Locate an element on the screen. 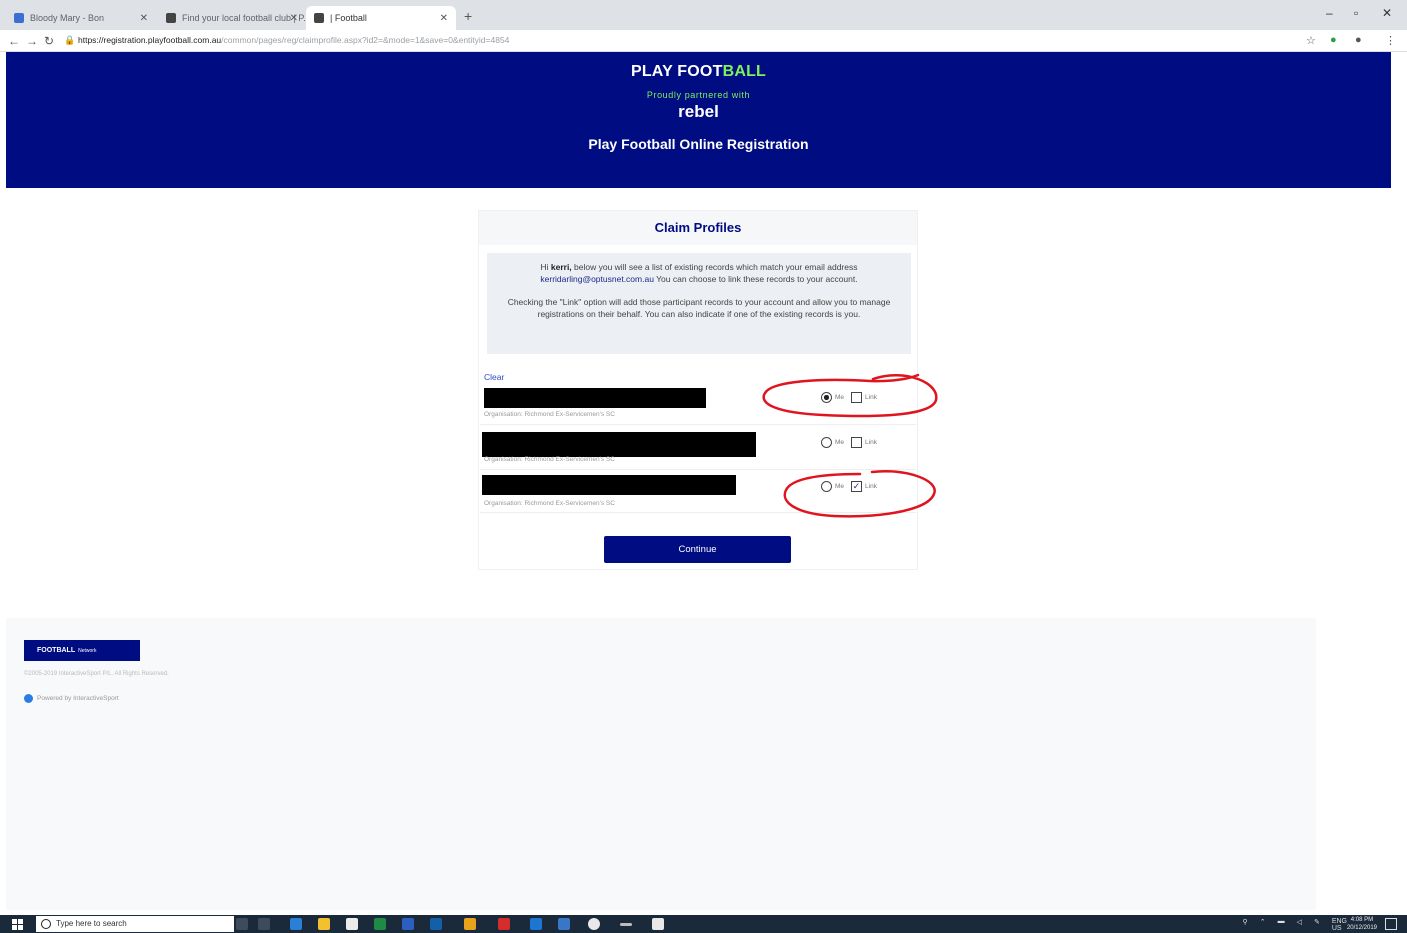 This screenshot has height=933, width=1407. tab-label: | Football is located at coordinates (348, 18).